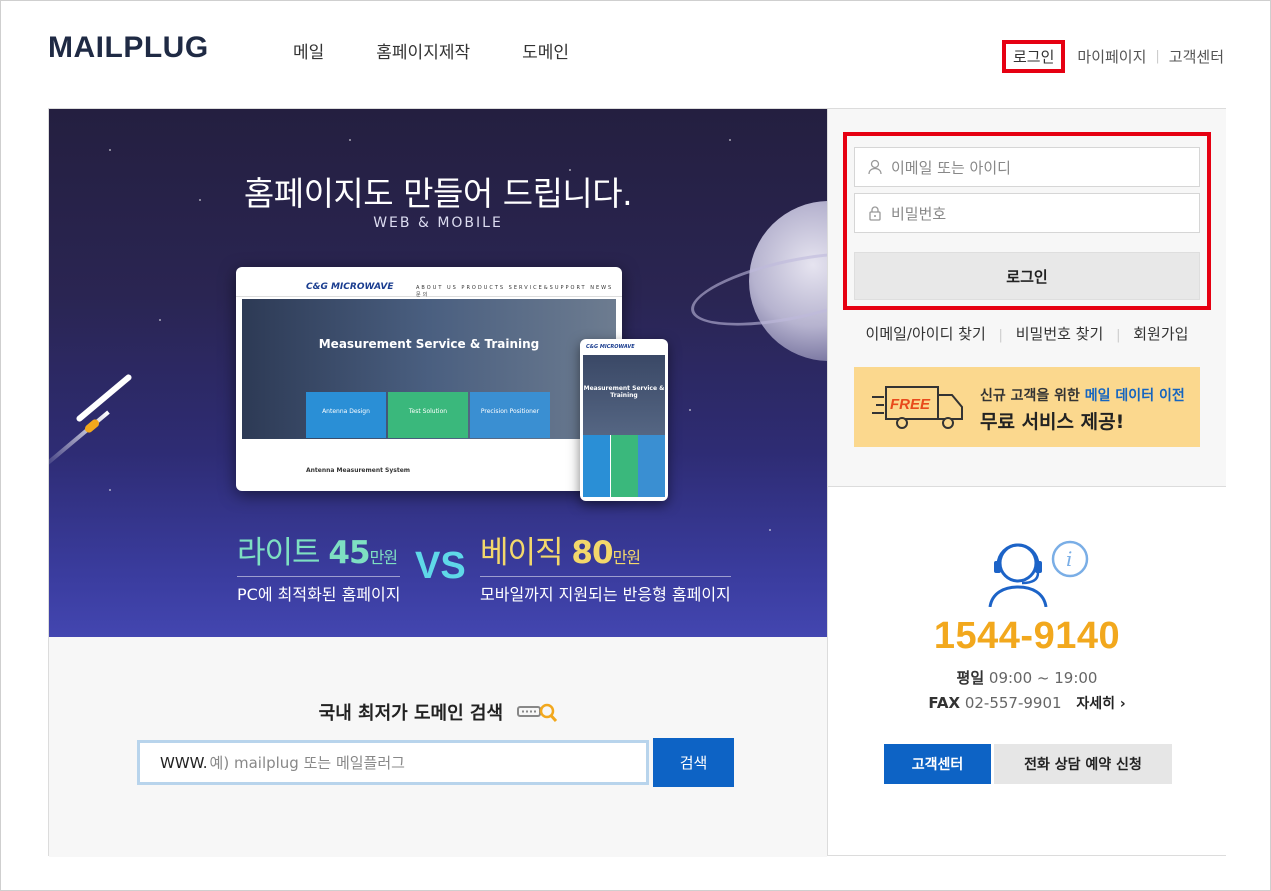 Image resolution: width=1271 pixels, height=891 pixels. What do you see at coordinates (429, 344) in the screenshot?
I see `mock-hero-text: Measurement Service & Training` at bounding box center [429, 344].